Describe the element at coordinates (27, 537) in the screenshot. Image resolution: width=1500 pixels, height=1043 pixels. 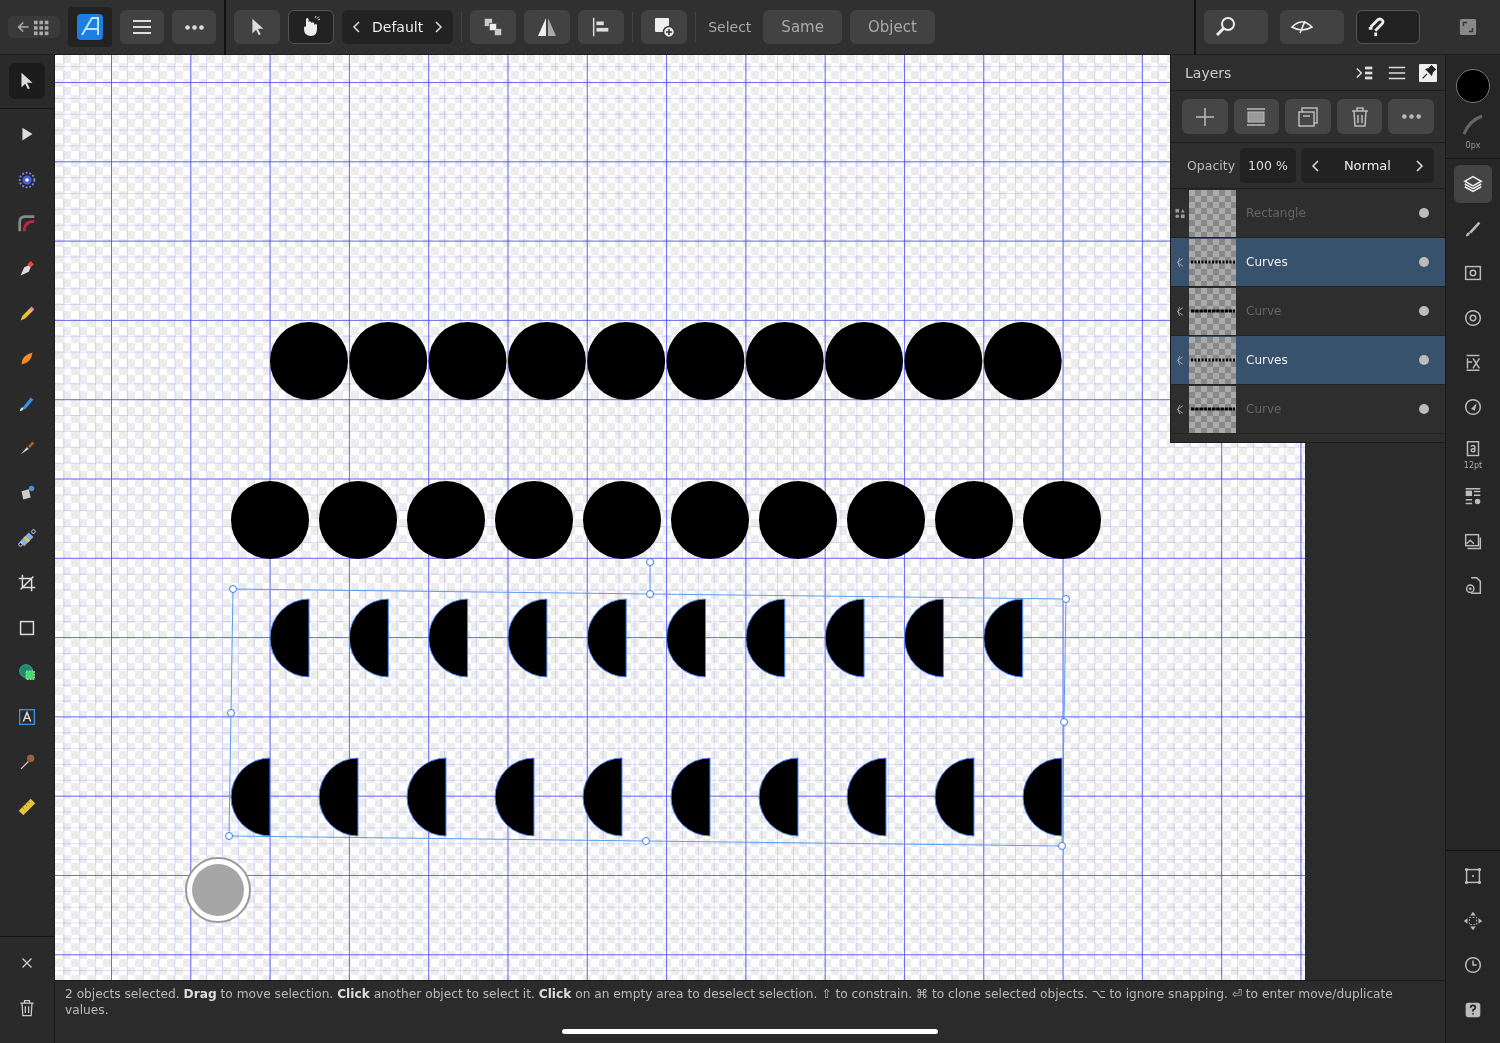
I see `gradient-icon` at that location.